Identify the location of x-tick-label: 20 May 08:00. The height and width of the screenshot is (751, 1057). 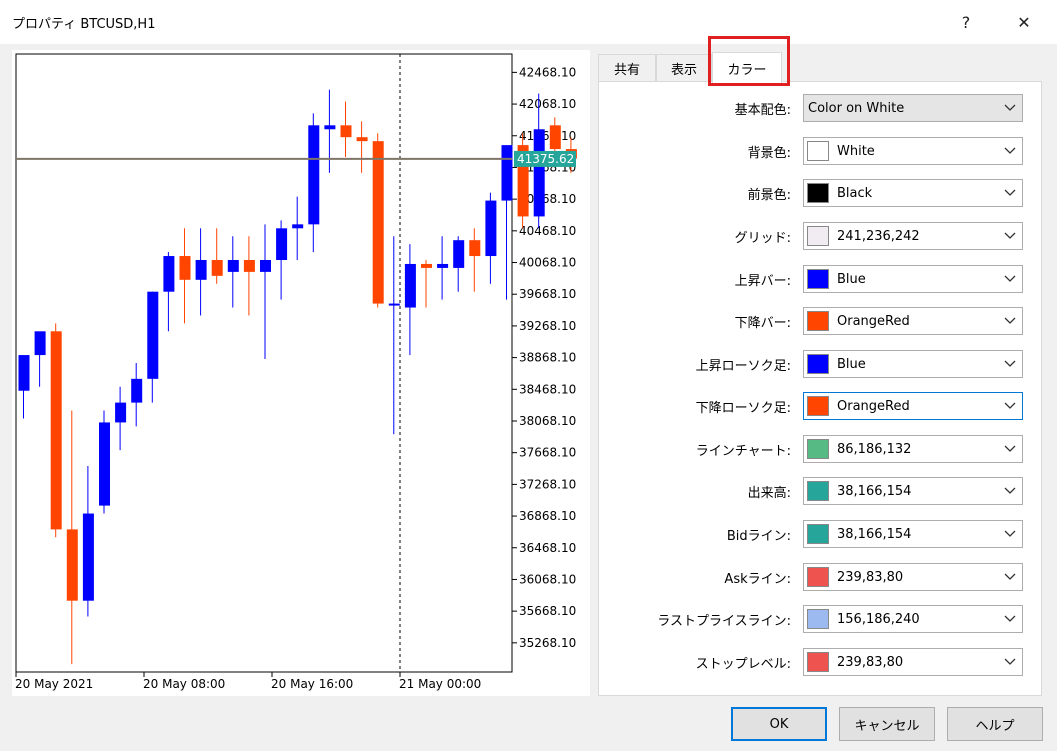
(184, 684).